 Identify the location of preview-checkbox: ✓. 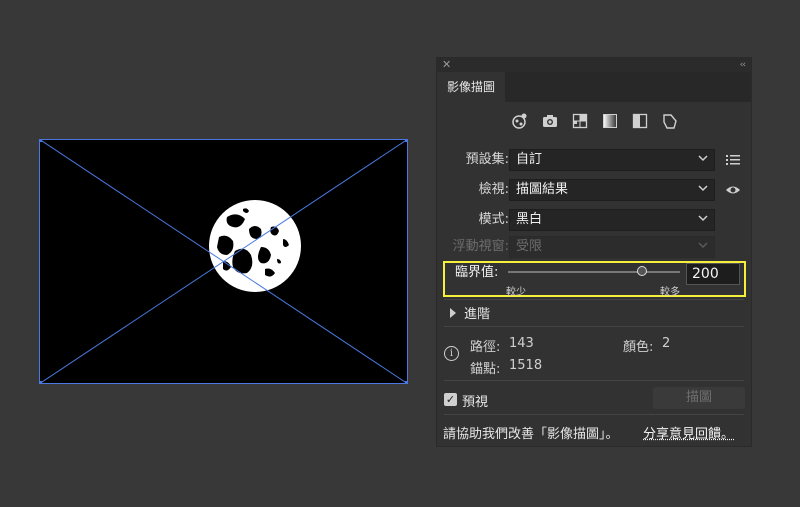
(450, 399).